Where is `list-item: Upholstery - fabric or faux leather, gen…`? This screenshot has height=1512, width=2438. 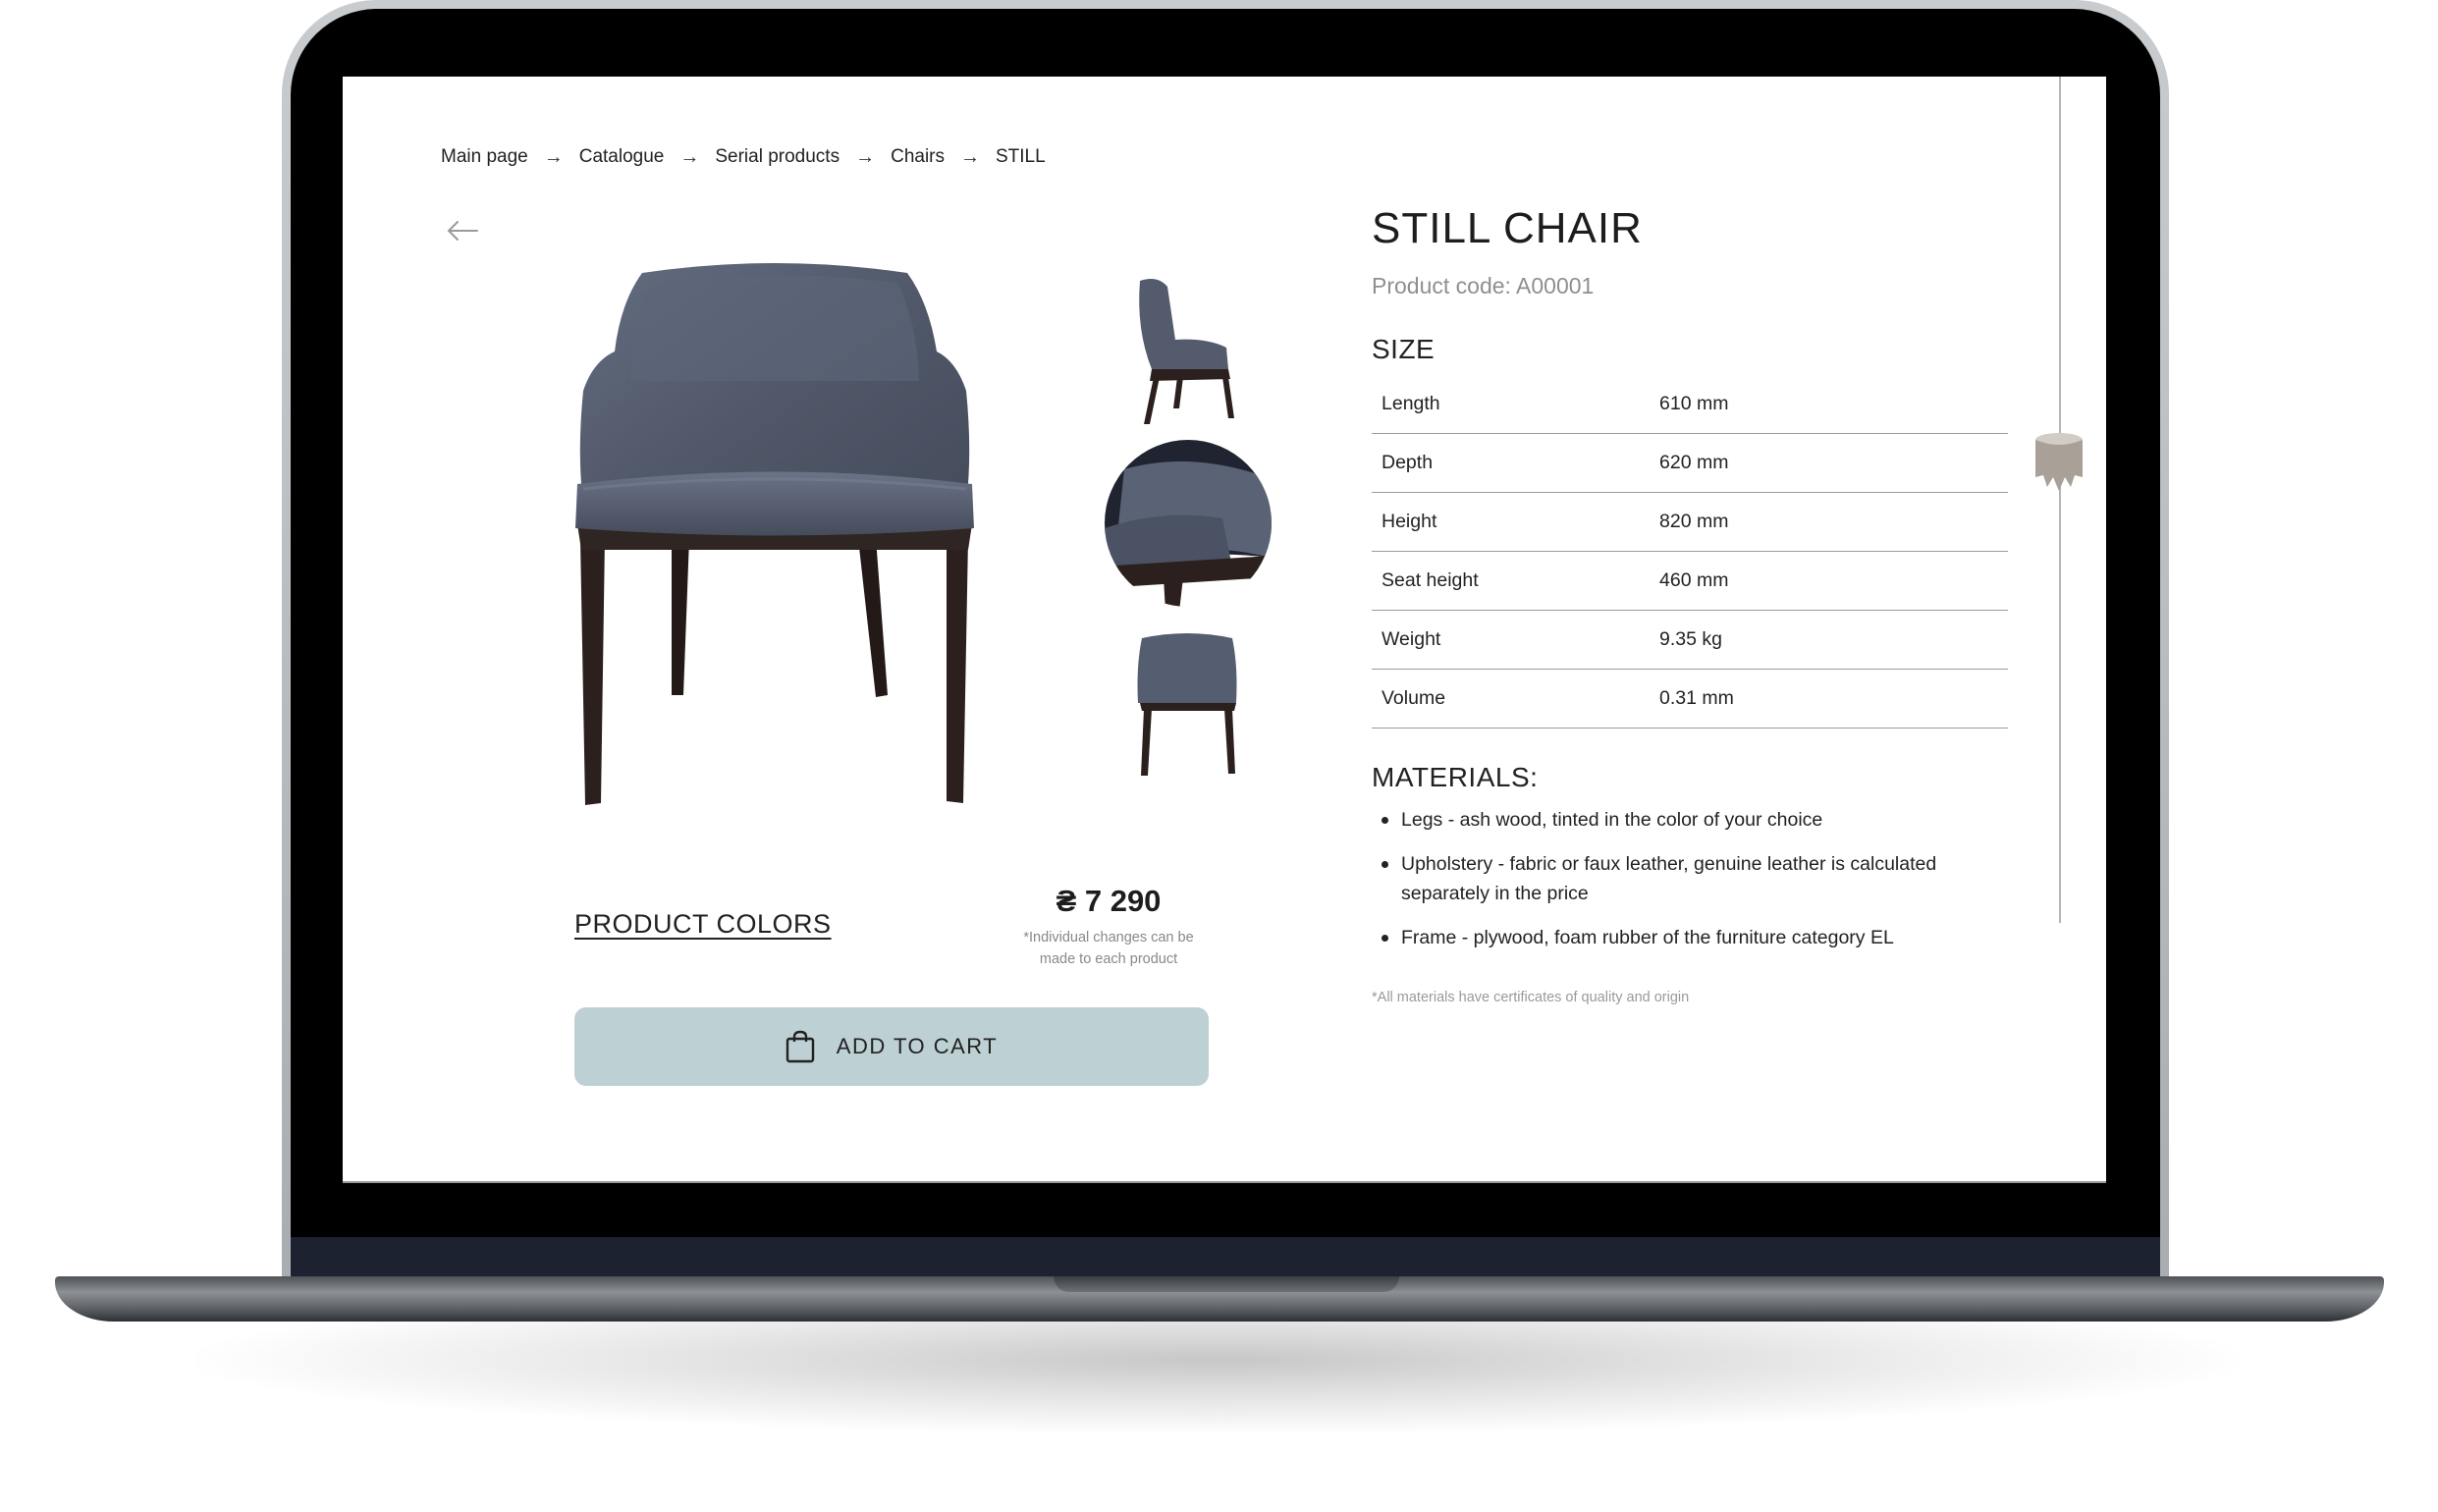
list-item: Upholstery - fabric or faux leather, gen… is located at coordinates (1686, 879).